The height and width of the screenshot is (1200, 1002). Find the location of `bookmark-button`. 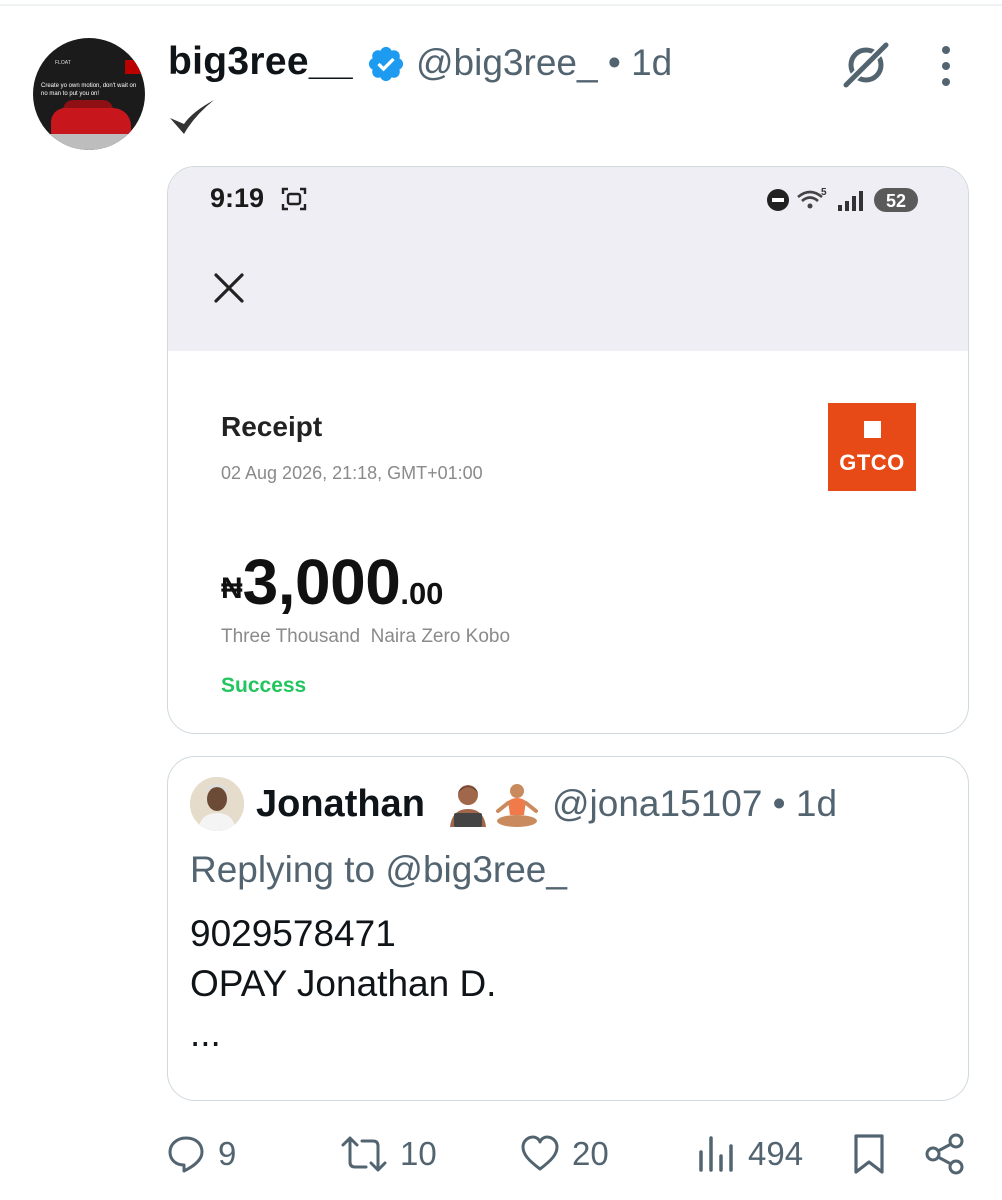

bookmark-button is located at coordinates (869, 1154).